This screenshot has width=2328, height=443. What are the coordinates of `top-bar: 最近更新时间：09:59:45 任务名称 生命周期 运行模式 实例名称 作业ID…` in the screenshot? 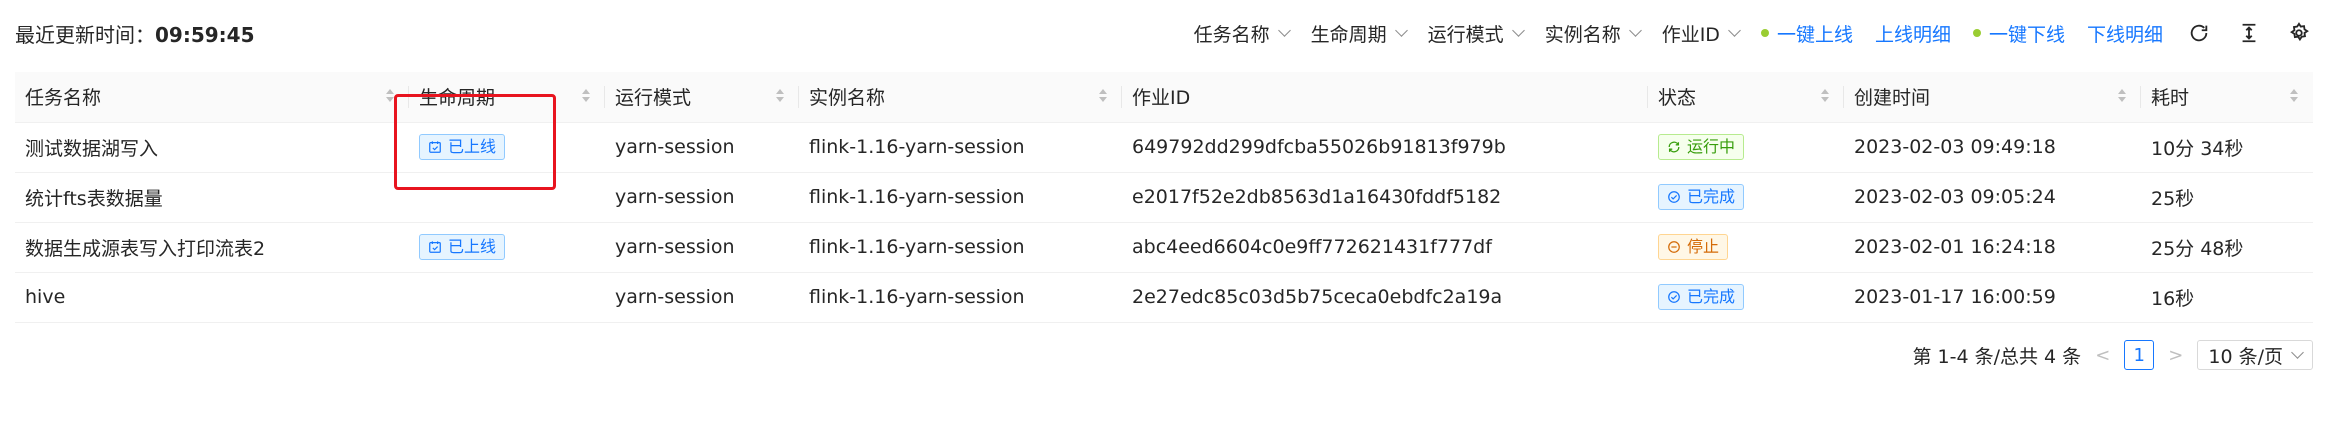 It's located at (1164, 33).